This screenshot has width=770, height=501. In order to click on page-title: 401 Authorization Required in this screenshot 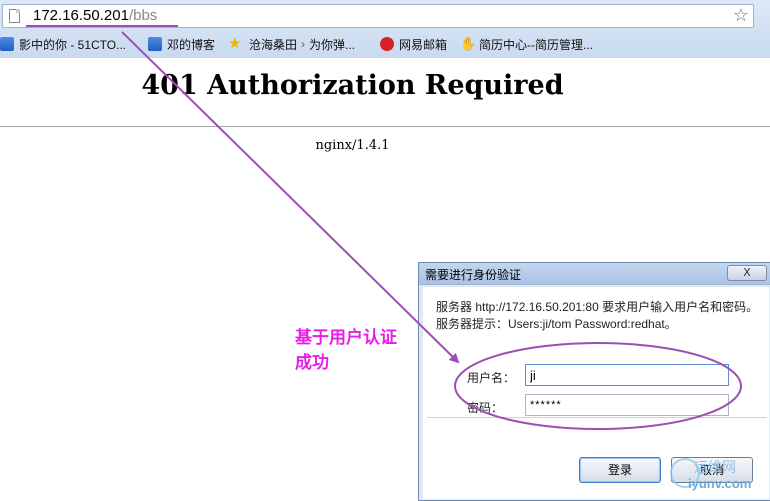, I will do `click(352, 85)`.